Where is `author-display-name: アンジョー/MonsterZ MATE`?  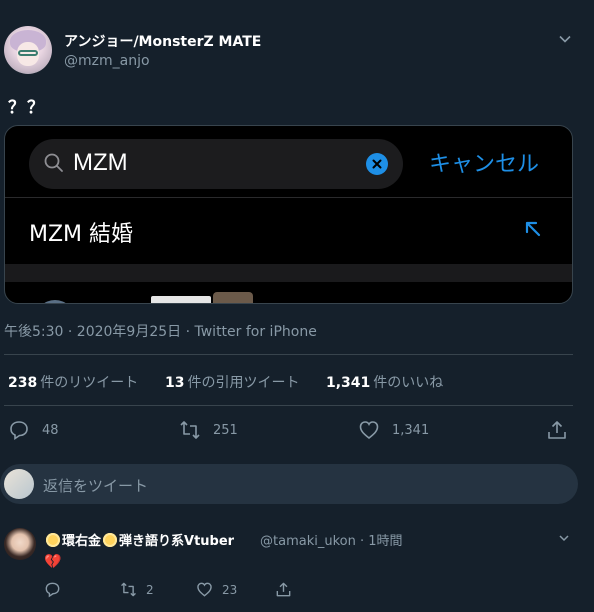 author-display-name: アンジョー/MonsterZ MATE is located at coordinates (162, 41).